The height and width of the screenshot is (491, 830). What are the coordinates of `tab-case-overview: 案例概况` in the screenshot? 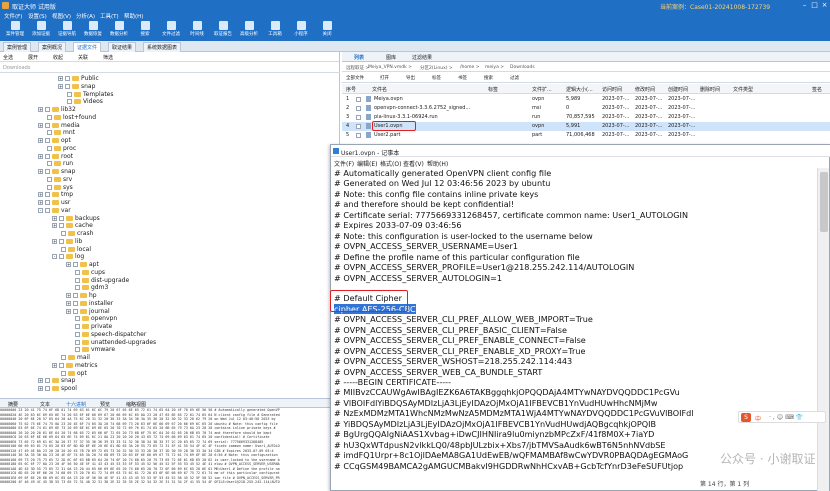 It's located at (52, 47).